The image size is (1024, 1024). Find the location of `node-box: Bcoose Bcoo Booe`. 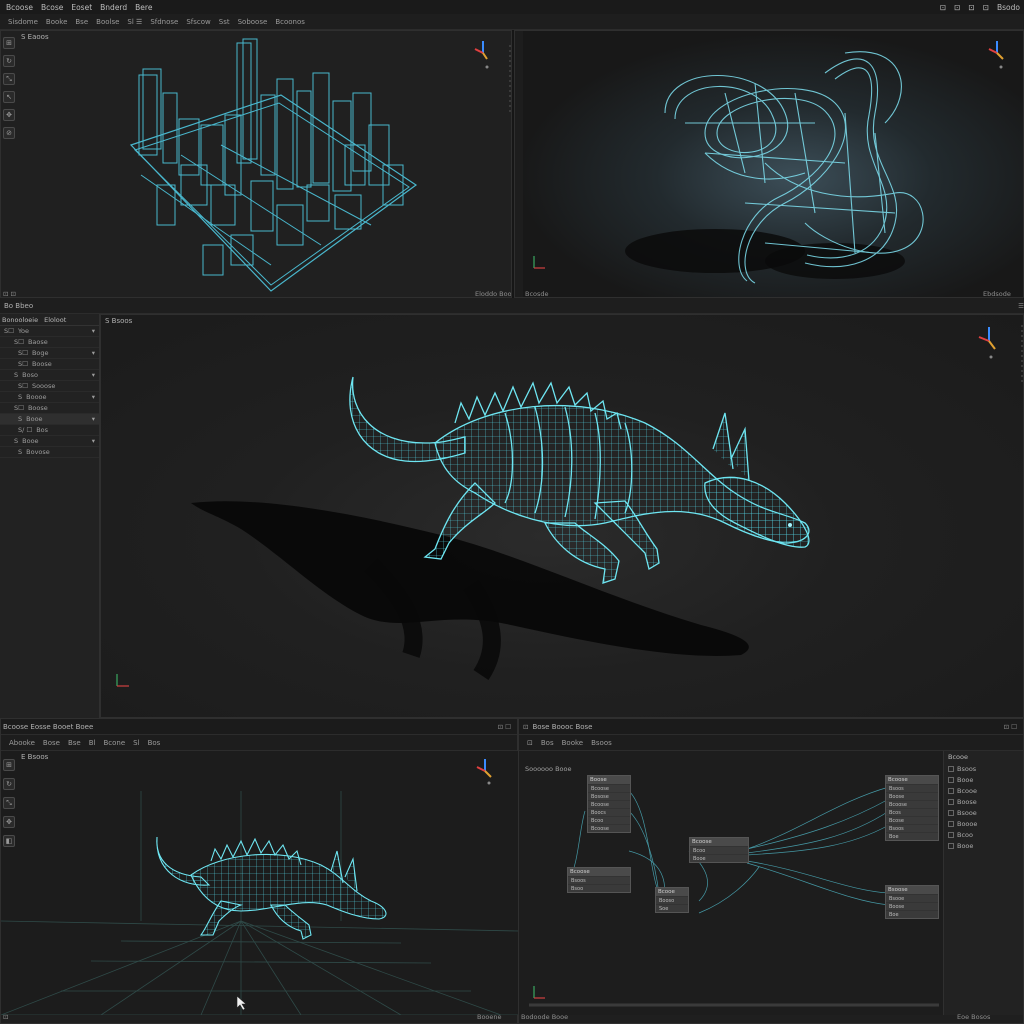

node-box: Bcoose Bcoo Booe is located at coordinates (719, 850).